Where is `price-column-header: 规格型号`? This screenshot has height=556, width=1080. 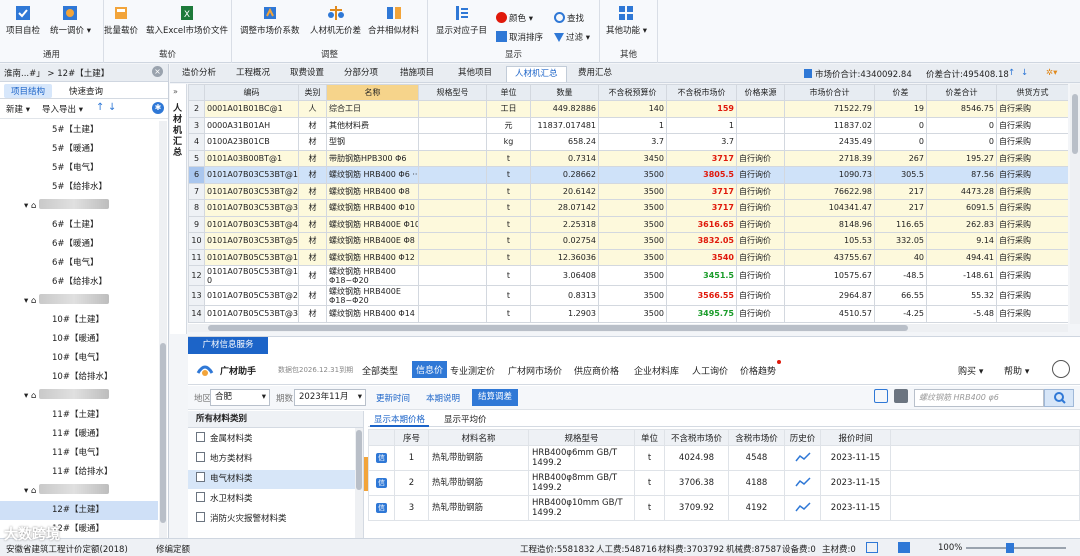
price-column-header: 规格型号 is located at coordinates (581, 437).